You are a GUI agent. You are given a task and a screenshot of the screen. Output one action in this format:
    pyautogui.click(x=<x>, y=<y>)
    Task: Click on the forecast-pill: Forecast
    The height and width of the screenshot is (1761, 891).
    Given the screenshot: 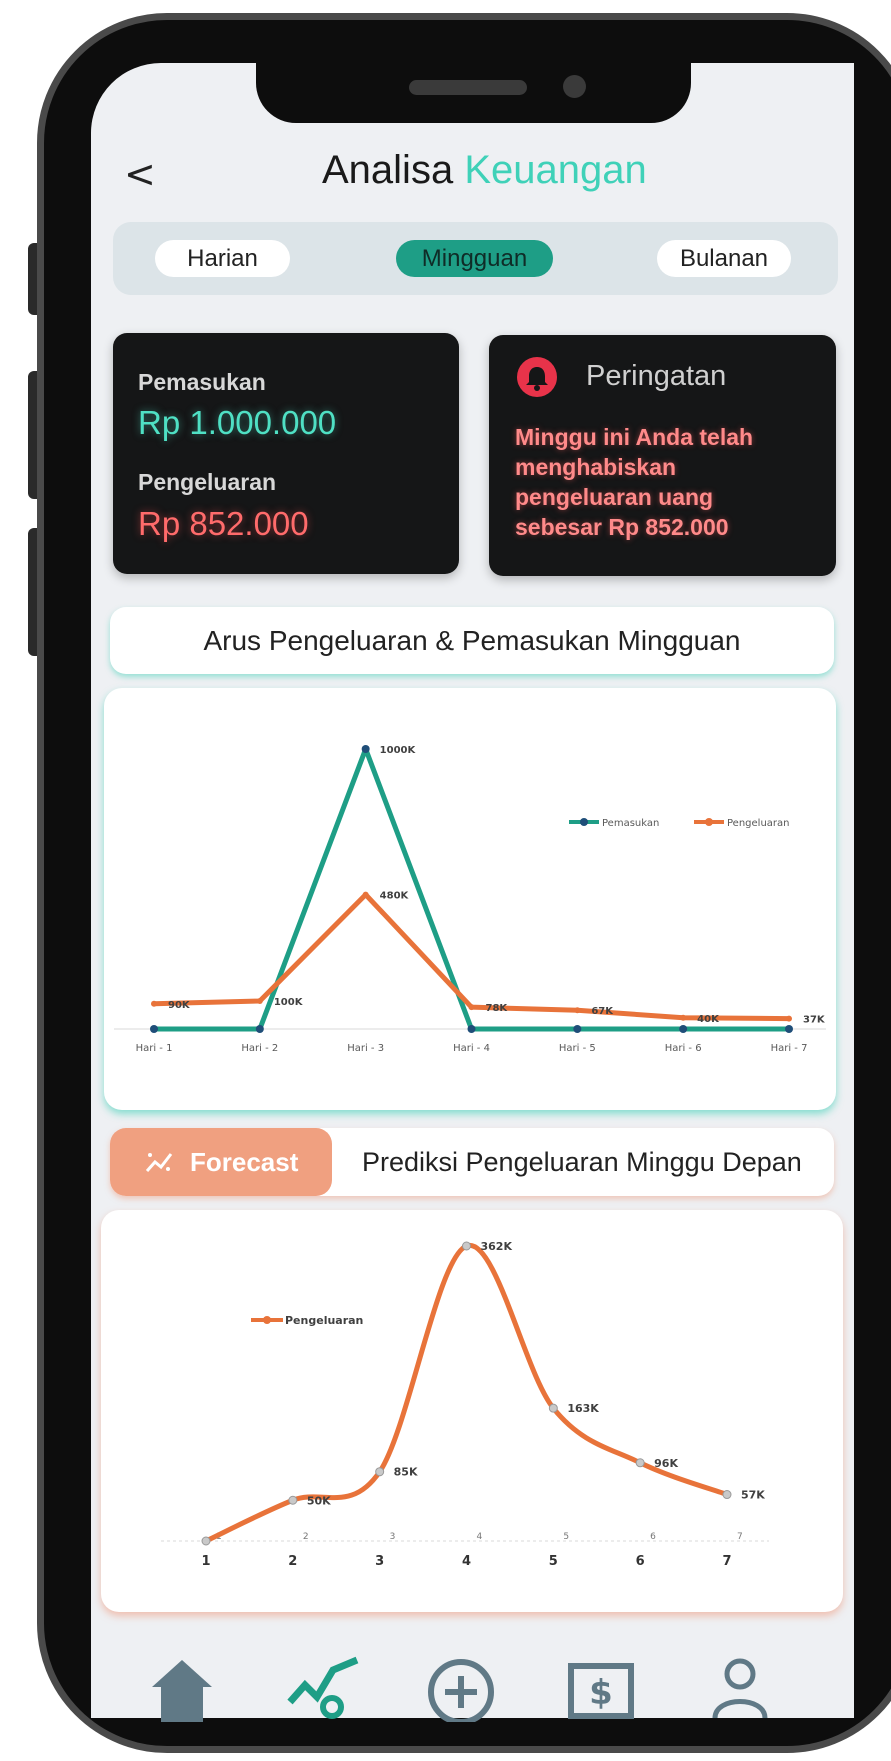 What is the action you would take?
    pyautogui.click(x=221, y=1162)
    